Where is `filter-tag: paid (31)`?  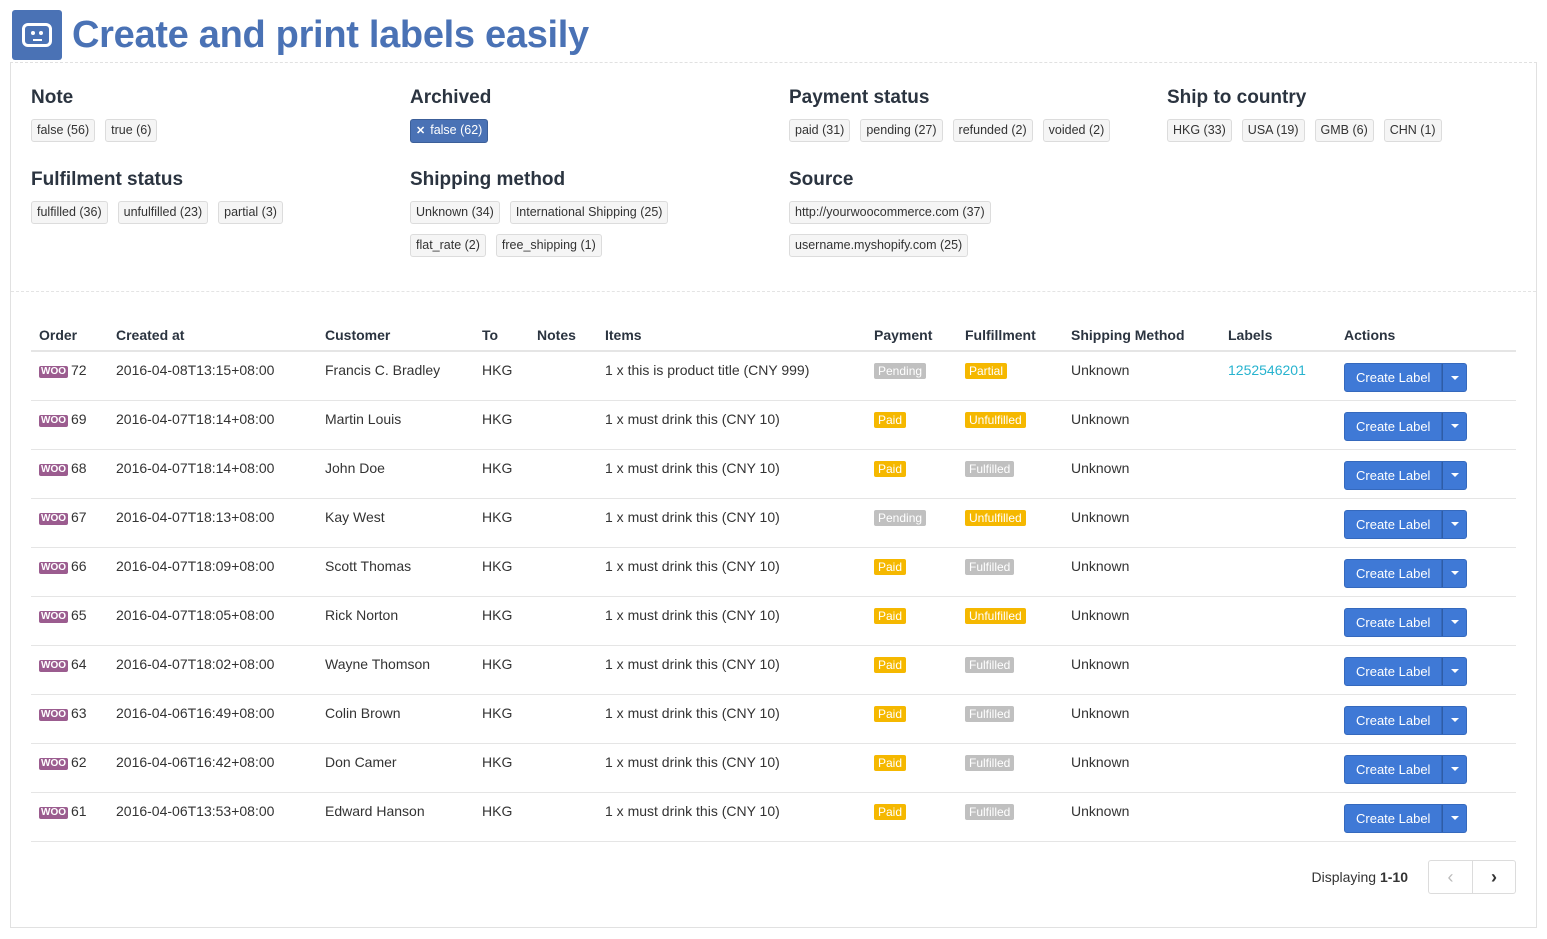
filter-tag: paid (31) is located at coordinates (820, 130).